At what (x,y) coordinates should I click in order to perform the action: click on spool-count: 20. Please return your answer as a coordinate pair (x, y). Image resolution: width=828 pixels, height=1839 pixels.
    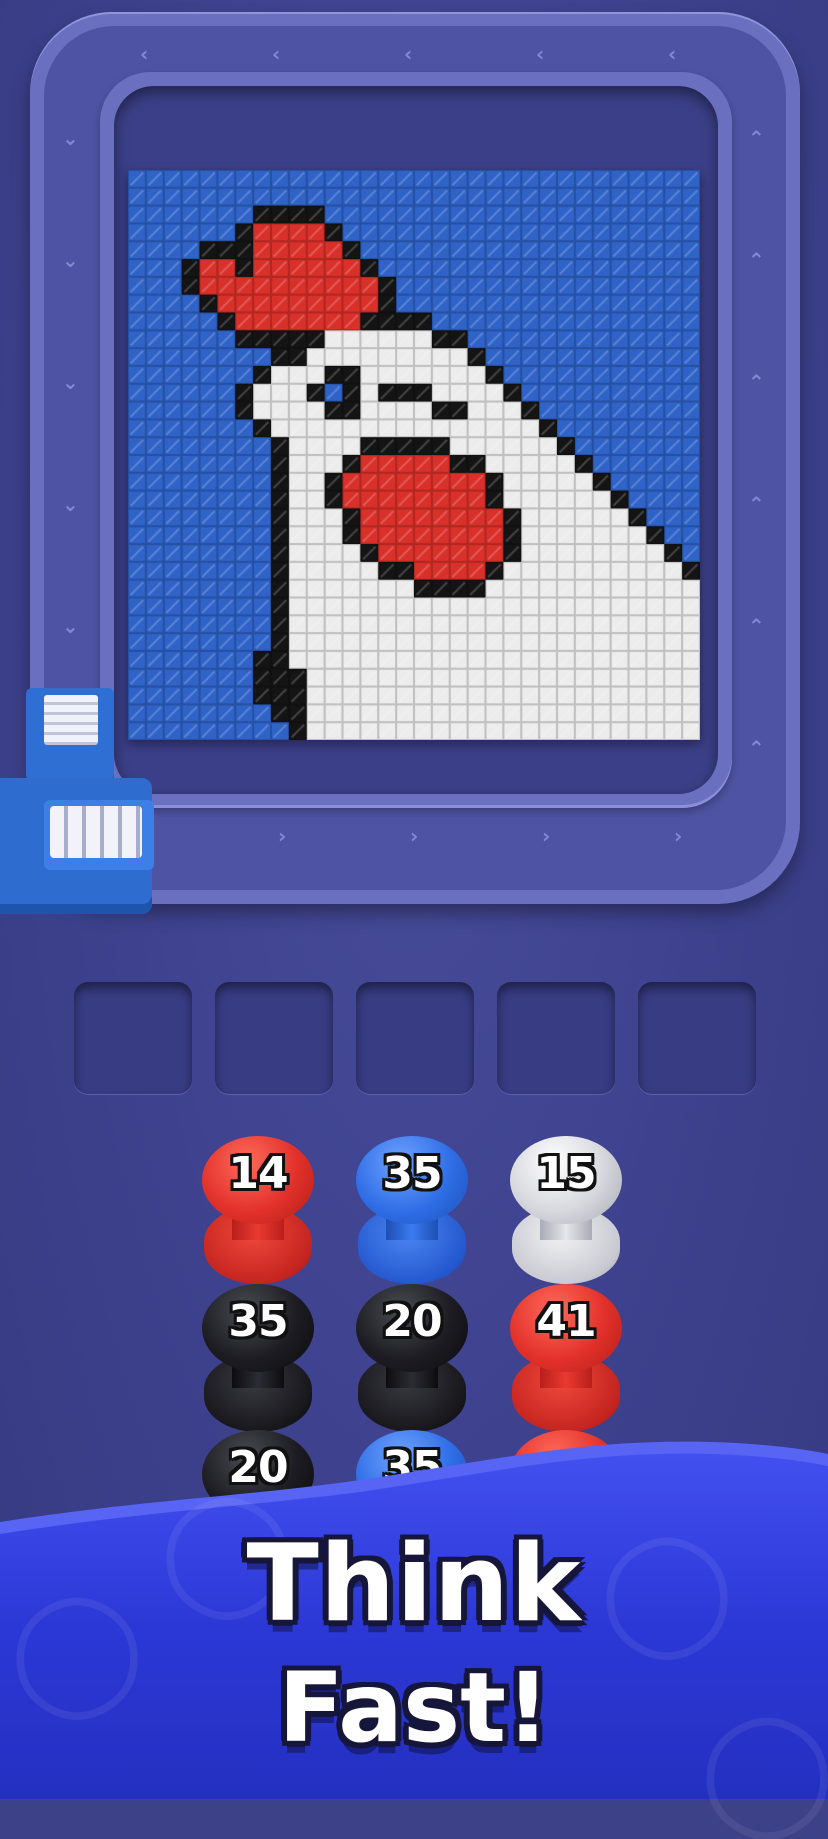
    Looking at the image, I should click on (412, 1321).